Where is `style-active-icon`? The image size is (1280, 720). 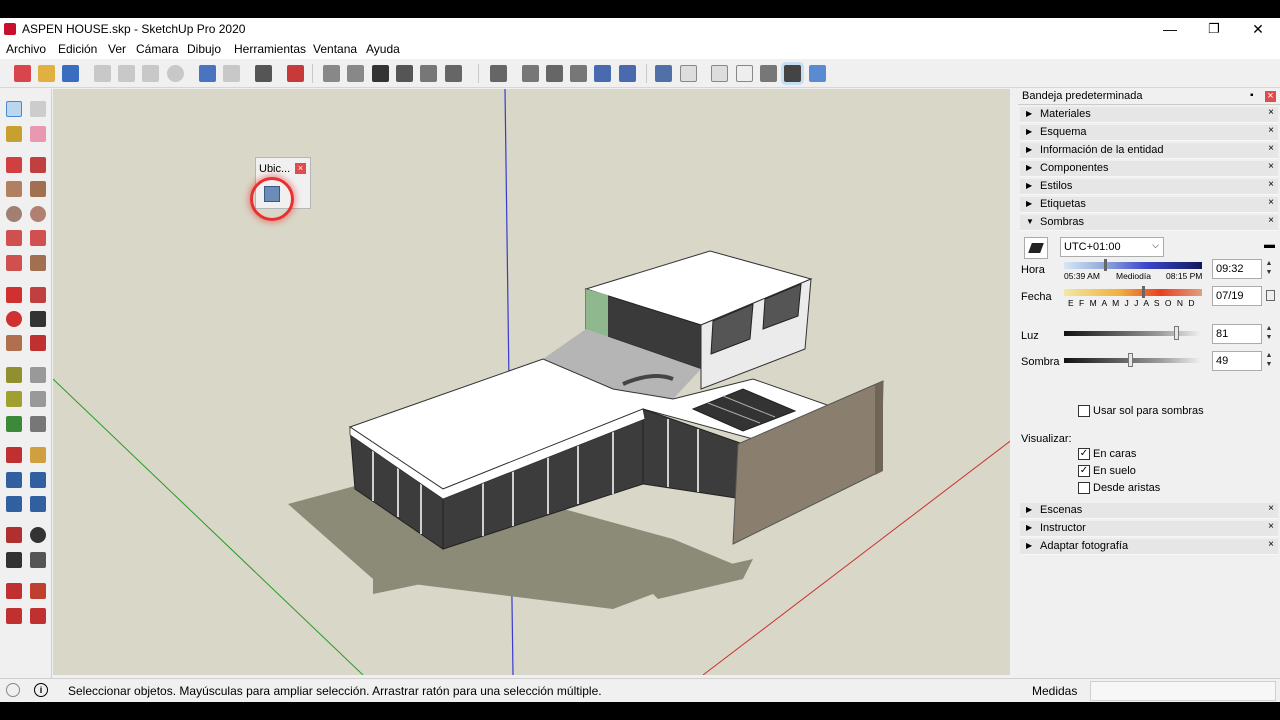 style-active-icon is located at coordinates (792, 73).